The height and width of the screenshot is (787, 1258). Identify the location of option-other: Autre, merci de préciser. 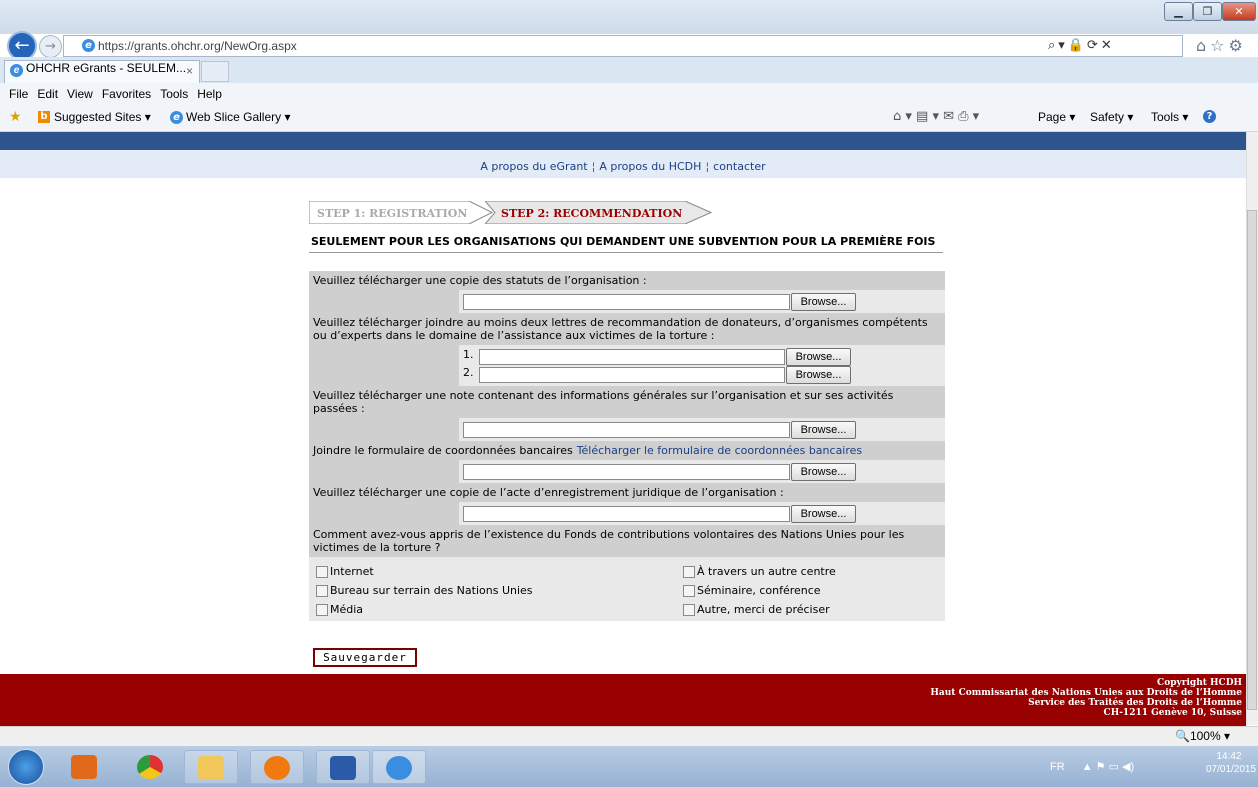
(756, 609).